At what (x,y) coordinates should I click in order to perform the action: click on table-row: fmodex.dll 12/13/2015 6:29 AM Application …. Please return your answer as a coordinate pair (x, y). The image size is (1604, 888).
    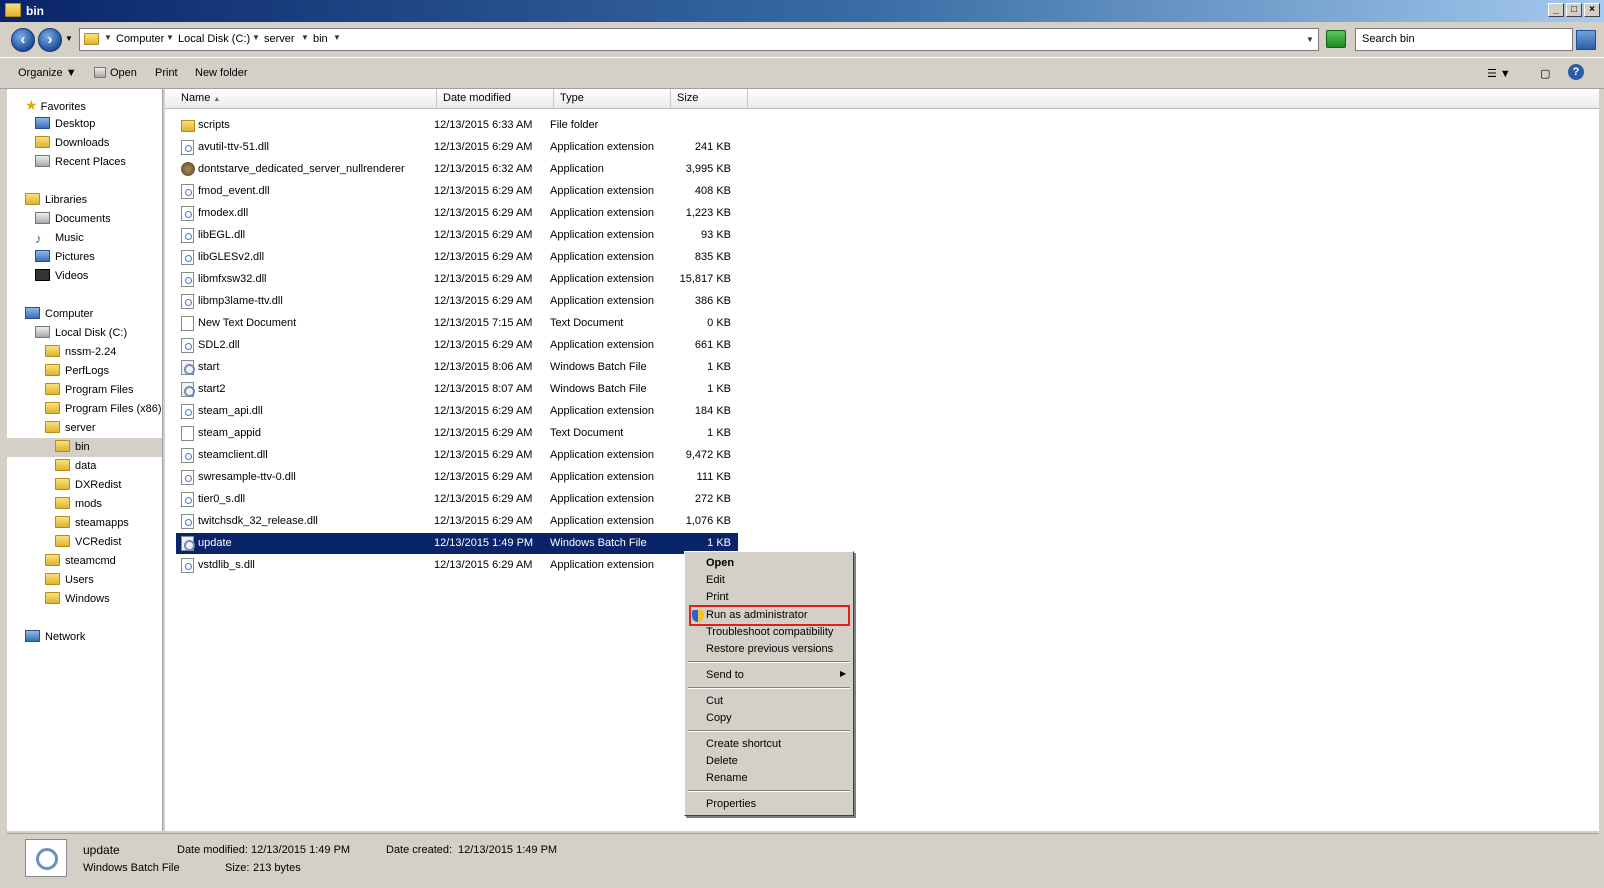
    Looking at the image, I should click on (457, 213).